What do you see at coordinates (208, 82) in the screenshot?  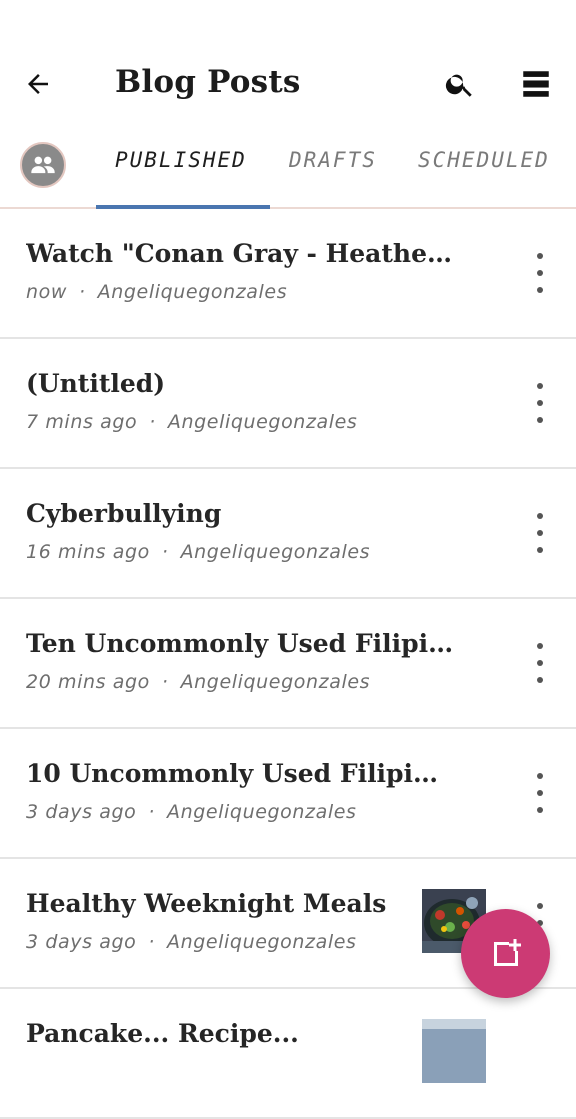 I see `page-title: Blog Posts` at bounding box center [208, 82].